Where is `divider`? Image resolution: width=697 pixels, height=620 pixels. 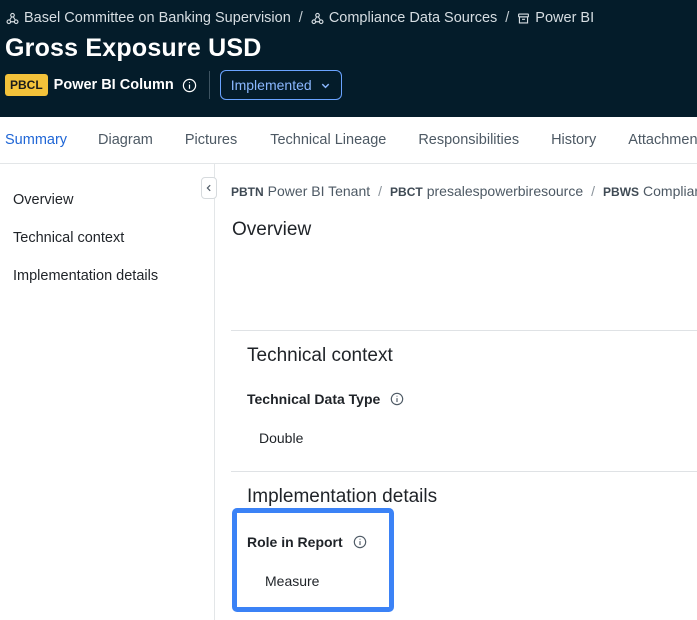
divider is located at coordinates (209, 85).